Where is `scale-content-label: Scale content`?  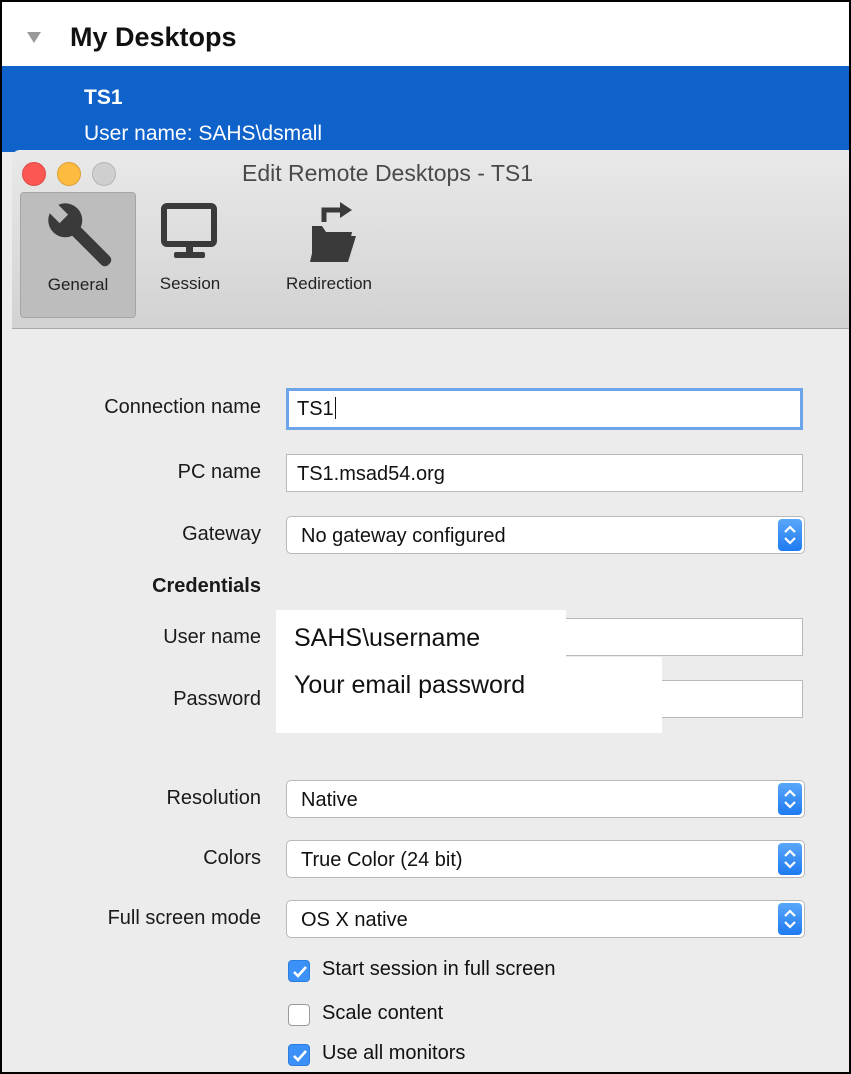 scale-content-label: Scale content is located at coordinates (383, 1013).